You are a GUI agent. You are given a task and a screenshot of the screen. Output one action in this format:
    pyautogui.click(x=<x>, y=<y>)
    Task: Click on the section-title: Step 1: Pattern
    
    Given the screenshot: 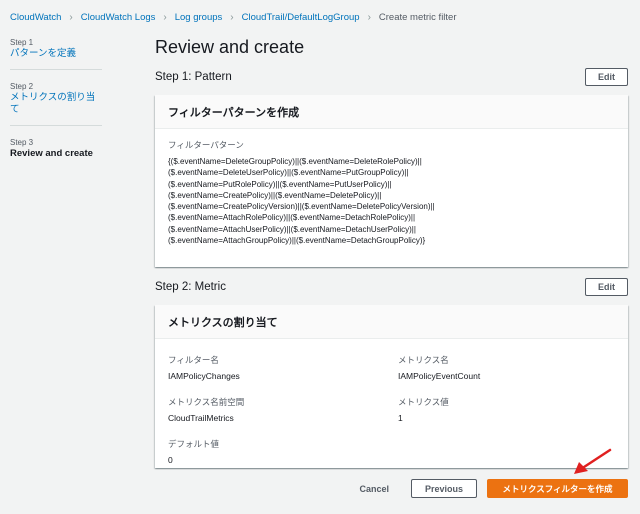 What is the action you would take?
    pyautogui.click(x=193, y=77)
    